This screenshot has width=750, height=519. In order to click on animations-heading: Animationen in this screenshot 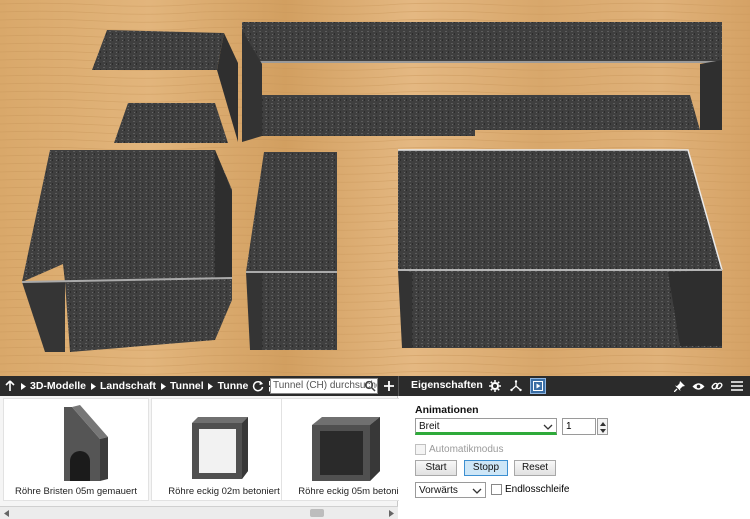, I will do `click(447, 410)`.